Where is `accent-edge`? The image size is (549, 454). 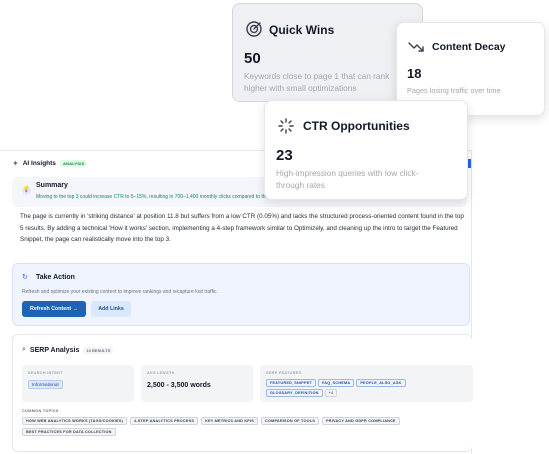 accent-edge is located at coordinates (469, 163).